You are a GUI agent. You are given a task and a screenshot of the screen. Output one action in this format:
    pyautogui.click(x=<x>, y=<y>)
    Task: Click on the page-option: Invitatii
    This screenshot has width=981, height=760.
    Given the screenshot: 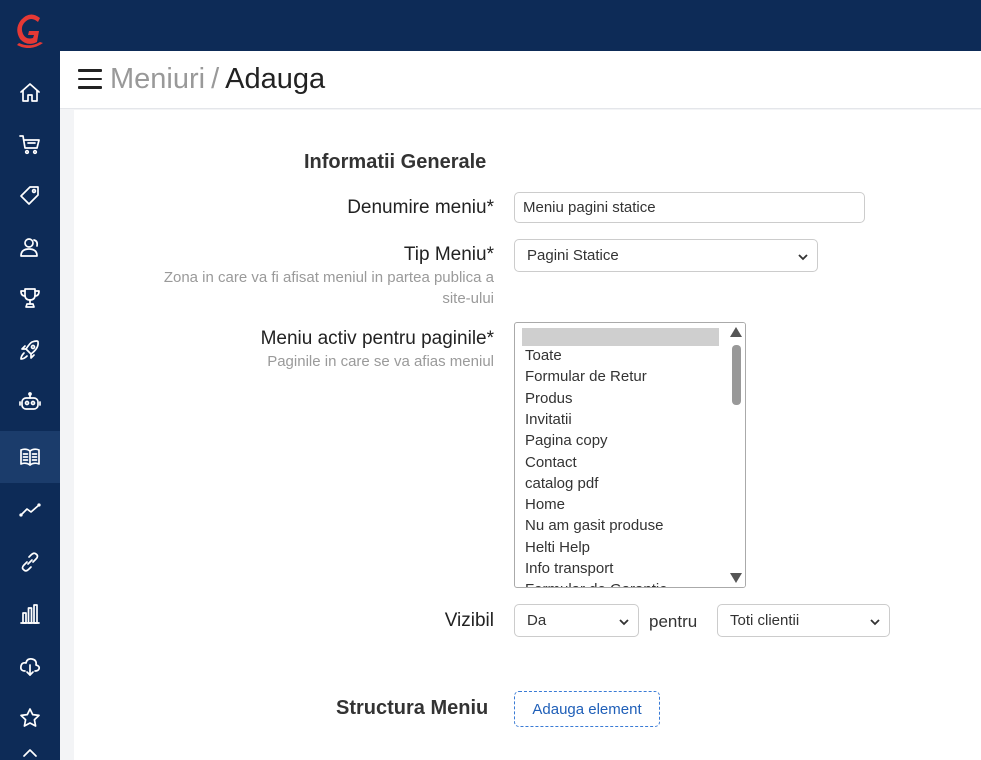 What is the action you would take?
    pyautogui.click(x=548, y=419)
    